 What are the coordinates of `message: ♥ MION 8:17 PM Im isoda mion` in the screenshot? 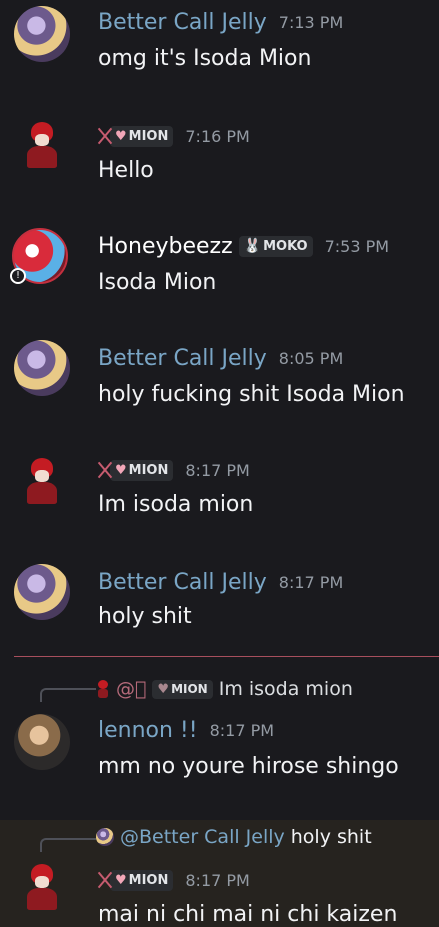 It's located at (219, 501).